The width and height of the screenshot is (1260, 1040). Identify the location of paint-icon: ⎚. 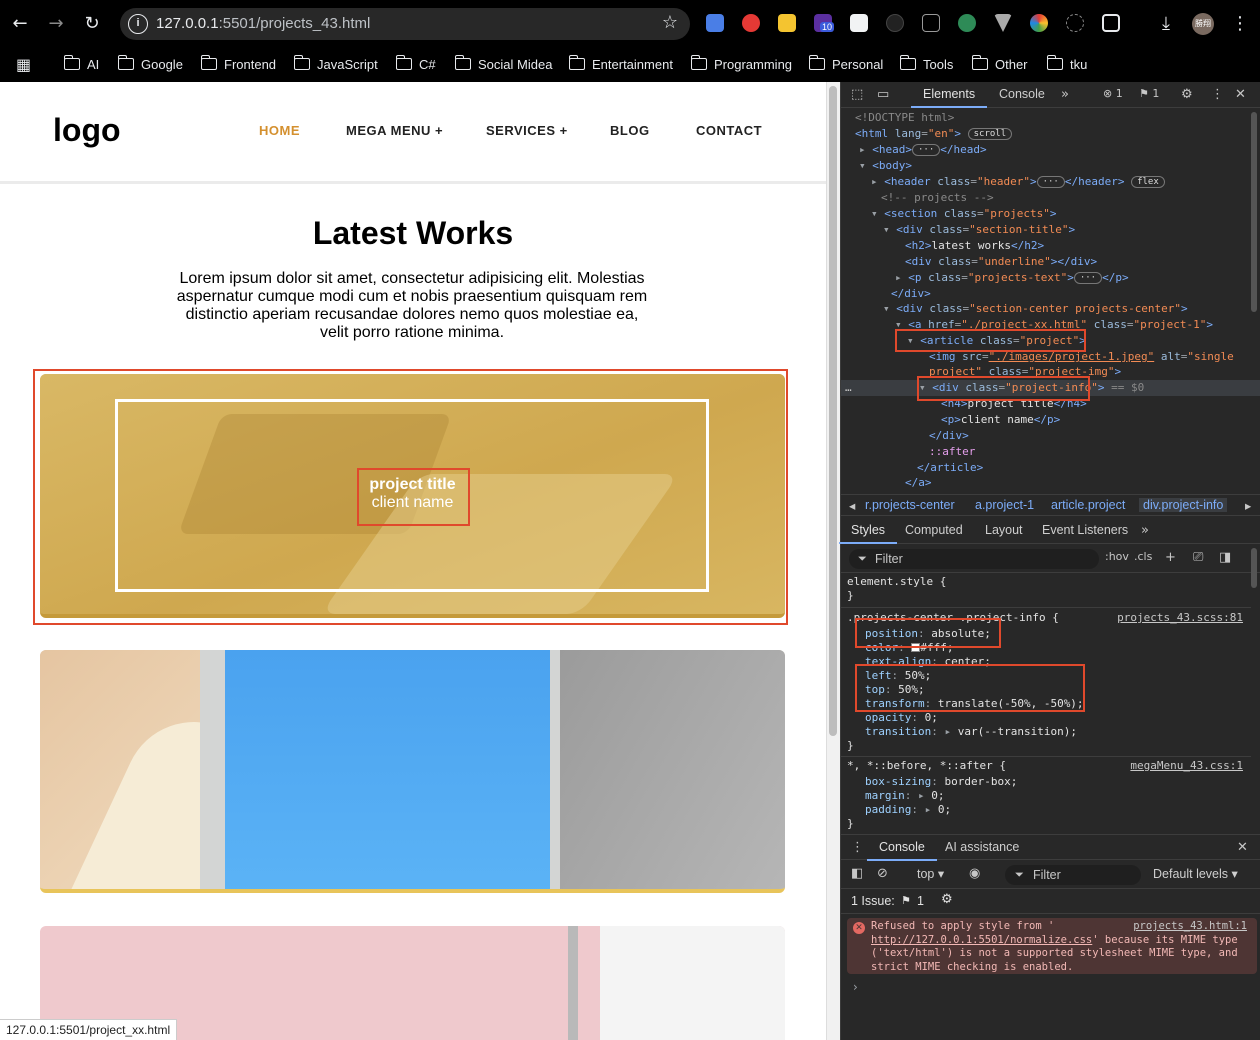
(1198, 557).